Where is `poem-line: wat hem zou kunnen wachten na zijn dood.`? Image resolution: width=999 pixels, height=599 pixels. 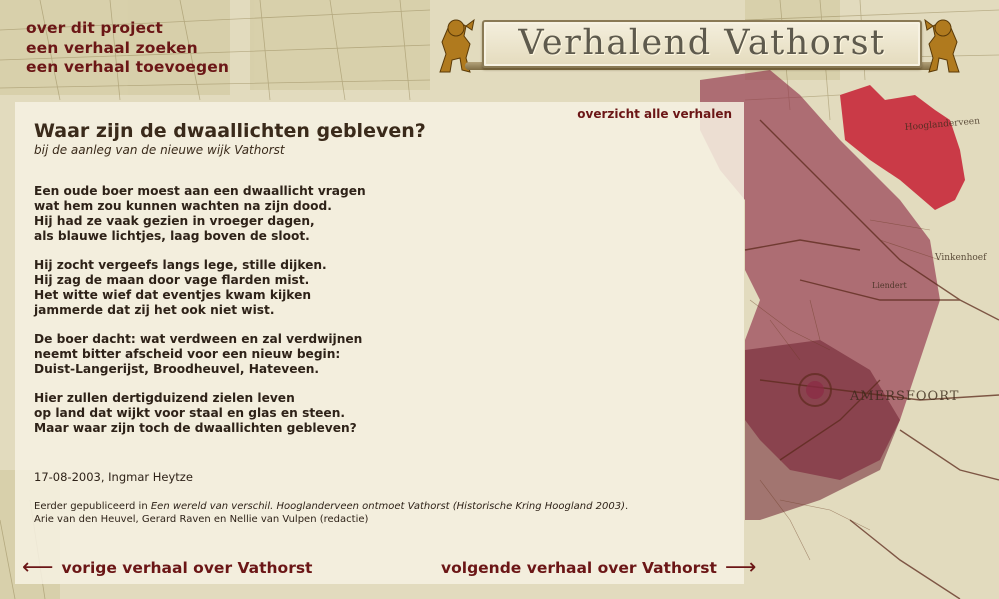 poem-line: wat hem zou kunnen wachten na zijn dood. is located at coordinates (183, 206).